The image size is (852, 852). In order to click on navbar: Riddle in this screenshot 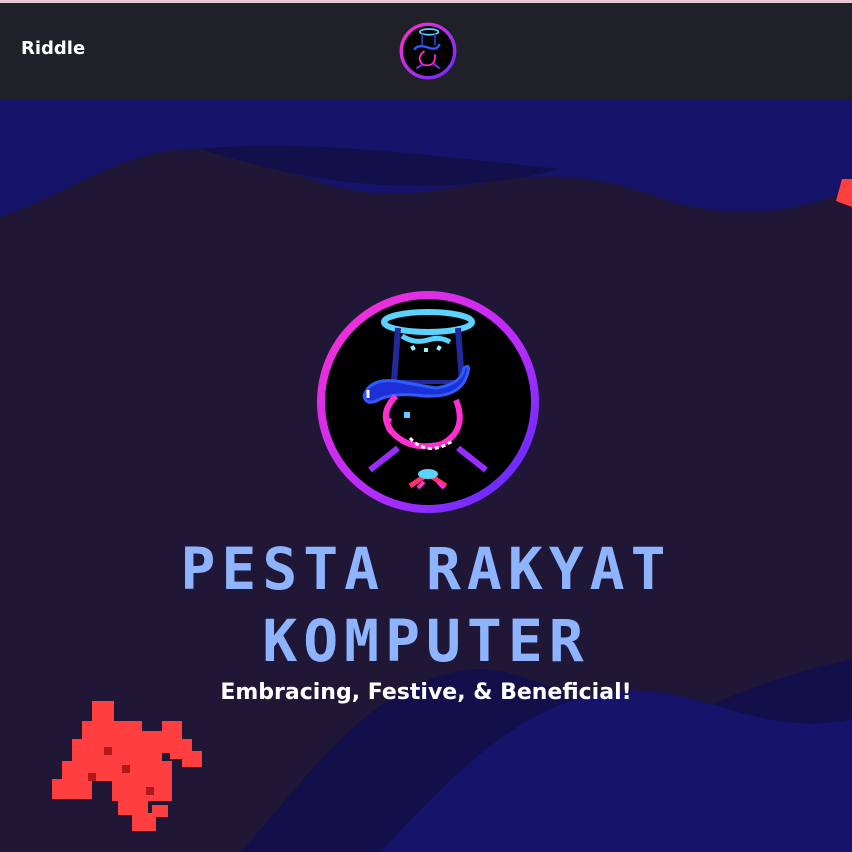, I will do `click(426, 51)`.